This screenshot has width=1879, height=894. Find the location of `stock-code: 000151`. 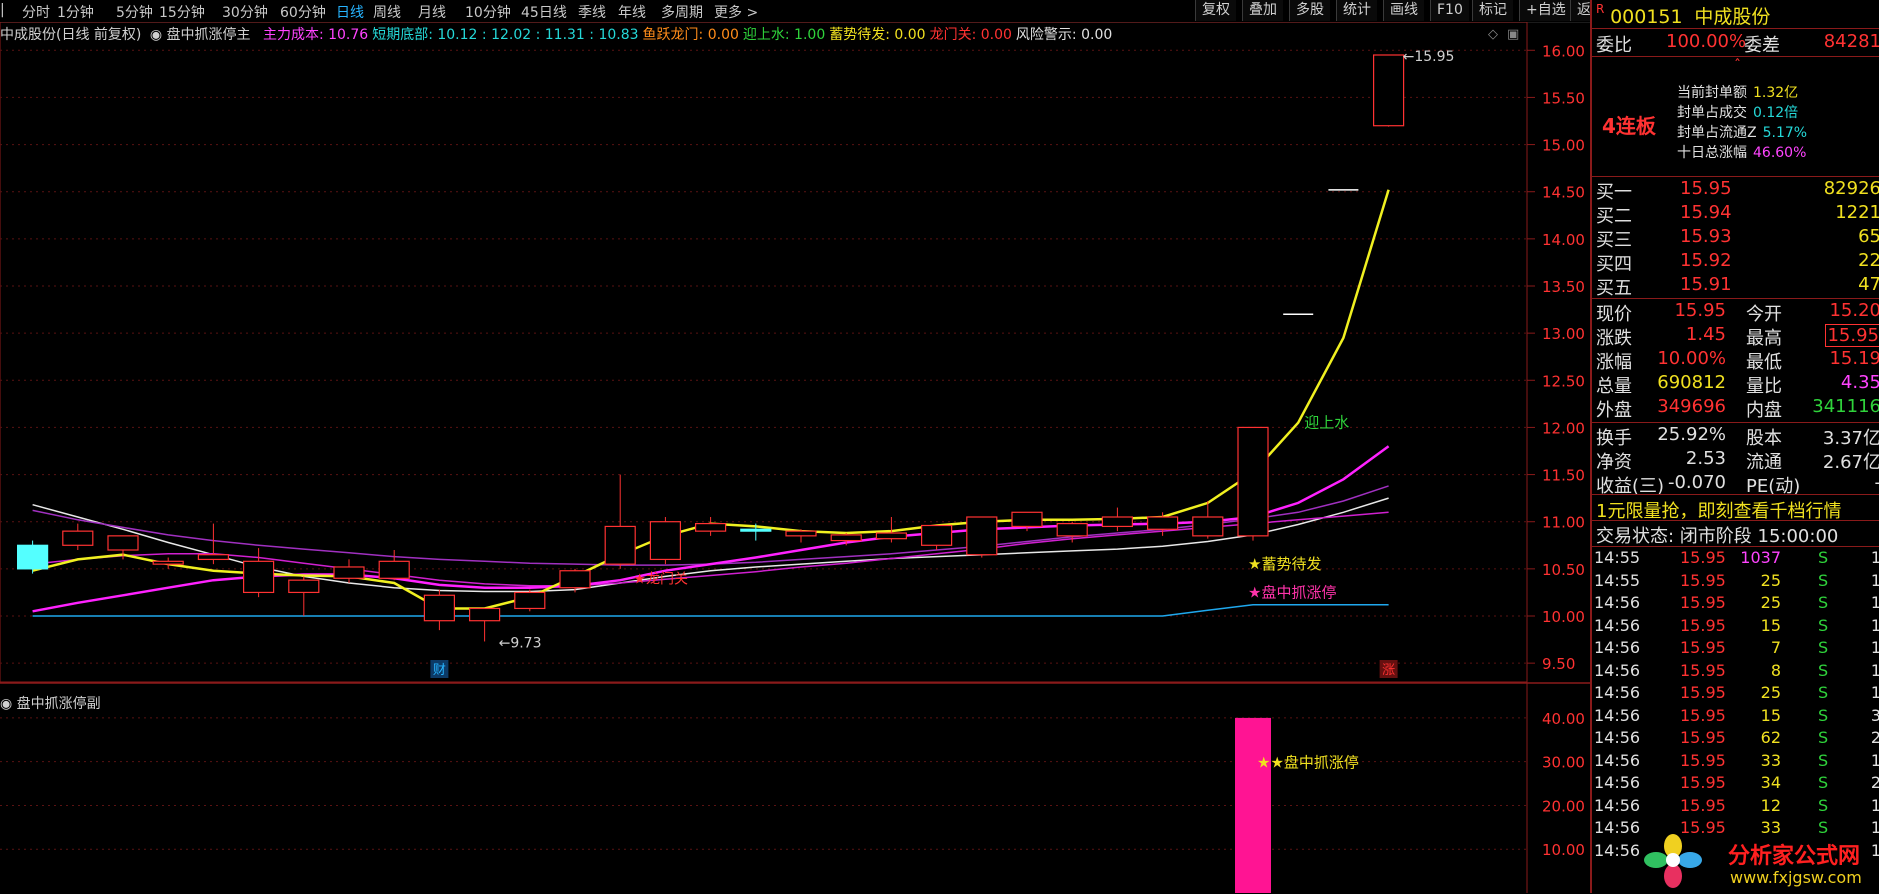

stock-code: 000151 is located at coordinates (1646, 17).